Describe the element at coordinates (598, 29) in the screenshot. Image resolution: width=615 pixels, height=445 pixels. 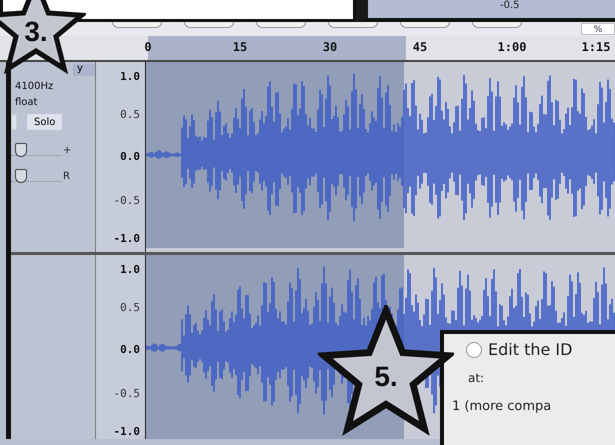
I see `percent-field: %` at that location.